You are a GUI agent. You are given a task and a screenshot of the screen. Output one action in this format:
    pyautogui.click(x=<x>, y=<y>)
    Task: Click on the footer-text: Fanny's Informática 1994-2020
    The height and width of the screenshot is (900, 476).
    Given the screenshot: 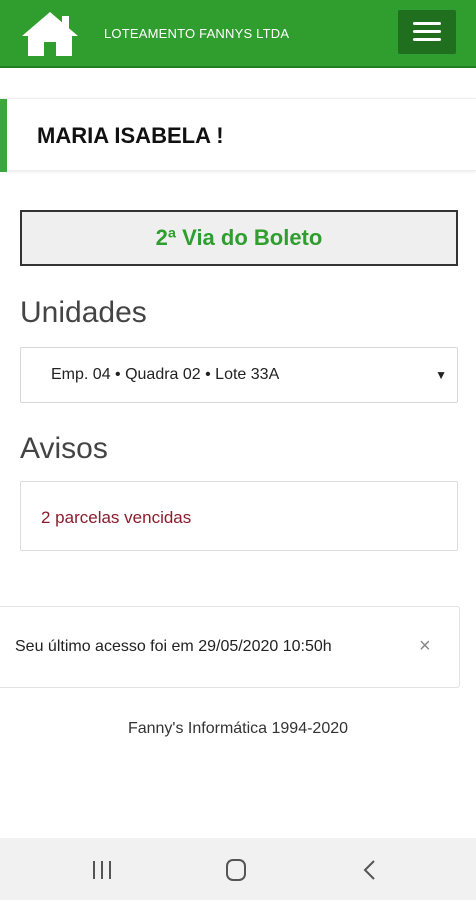 What is the action you would take?
    pyautogui.click(x=238, y=728)
    